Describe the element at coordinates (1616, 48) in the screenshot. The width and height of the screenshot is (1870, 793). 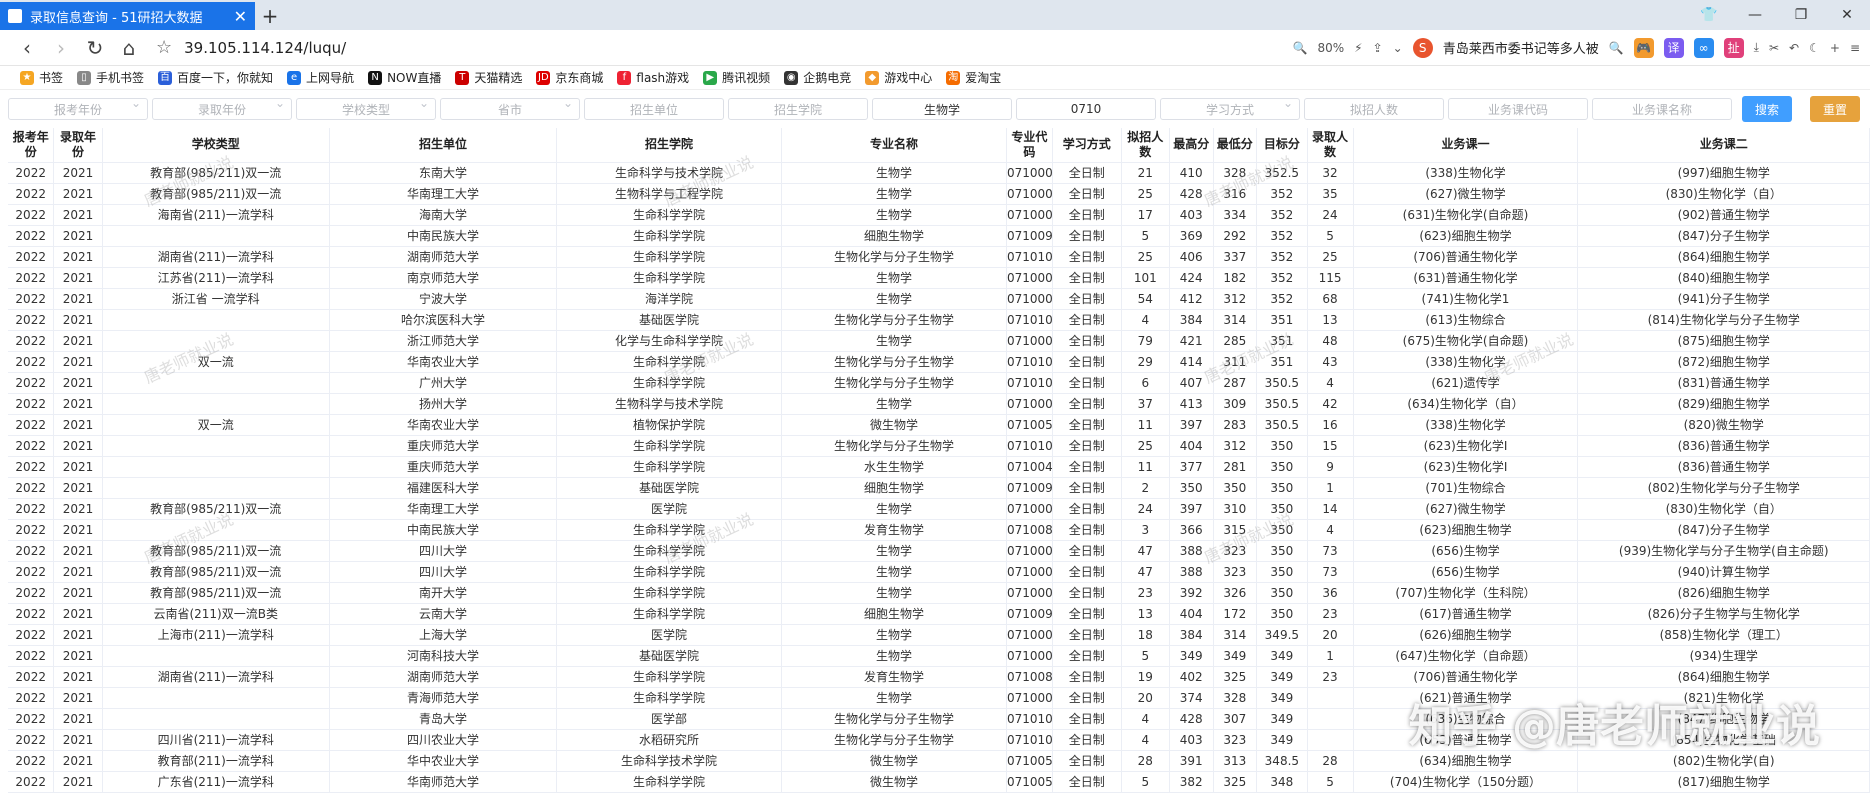
I see `search-icon: 🔍` at that location.